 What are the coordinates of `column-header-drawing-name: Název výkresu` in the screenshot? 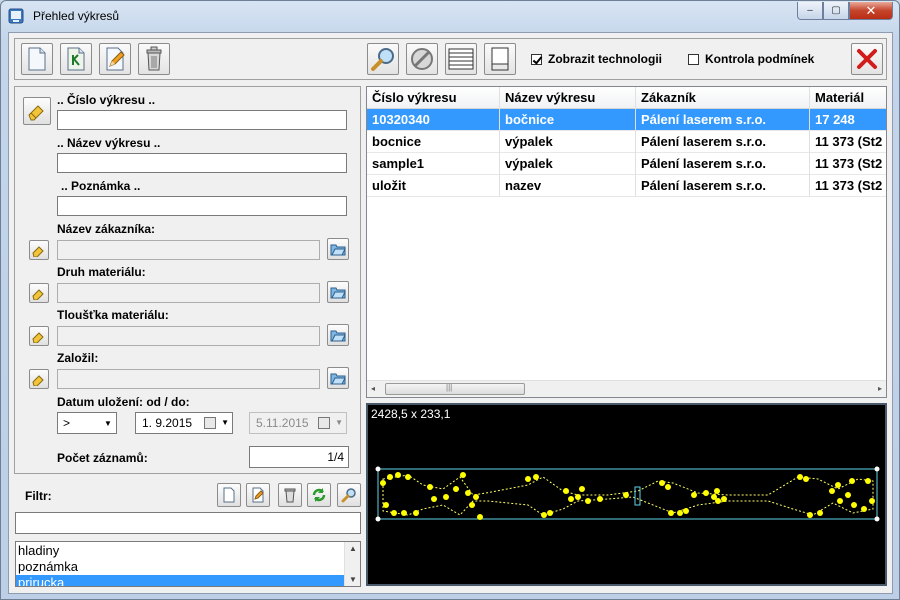 It's located at (568, 98).